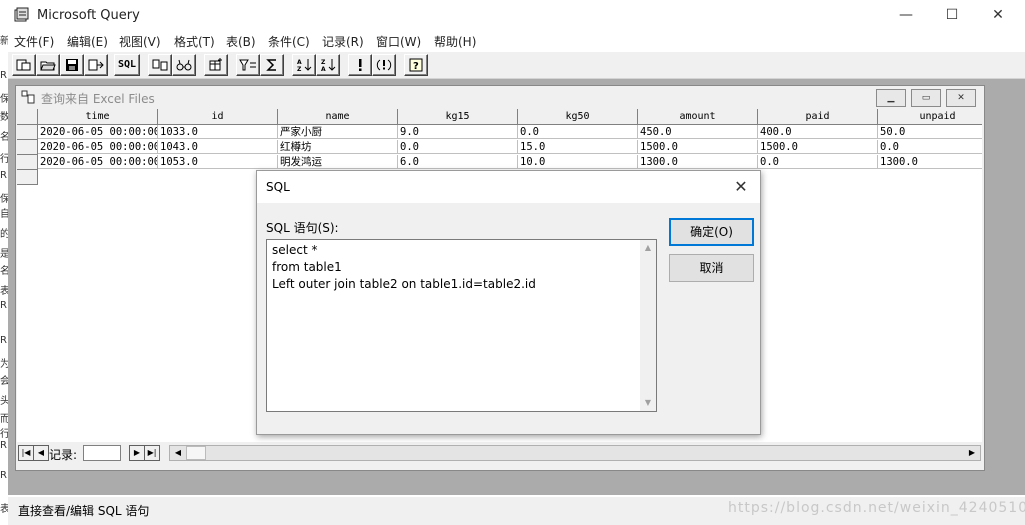  I want to click on menu-records: 记录(R), so click(343, 41).